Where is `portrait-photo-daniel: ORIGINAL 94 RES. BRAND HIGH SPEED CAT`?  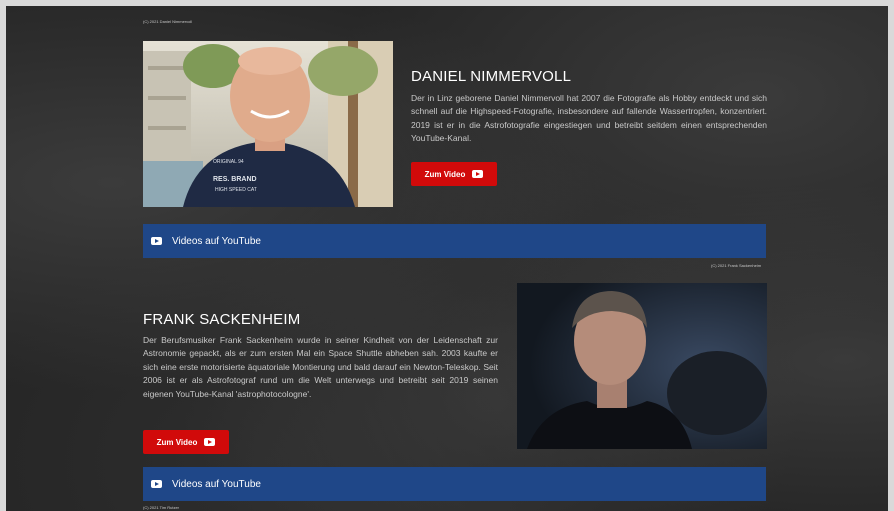 portrait-photo-daniel: ORIGINAL 94 RES. BRAND HIGH SPEED CAT is located at coordinates (268, 124).